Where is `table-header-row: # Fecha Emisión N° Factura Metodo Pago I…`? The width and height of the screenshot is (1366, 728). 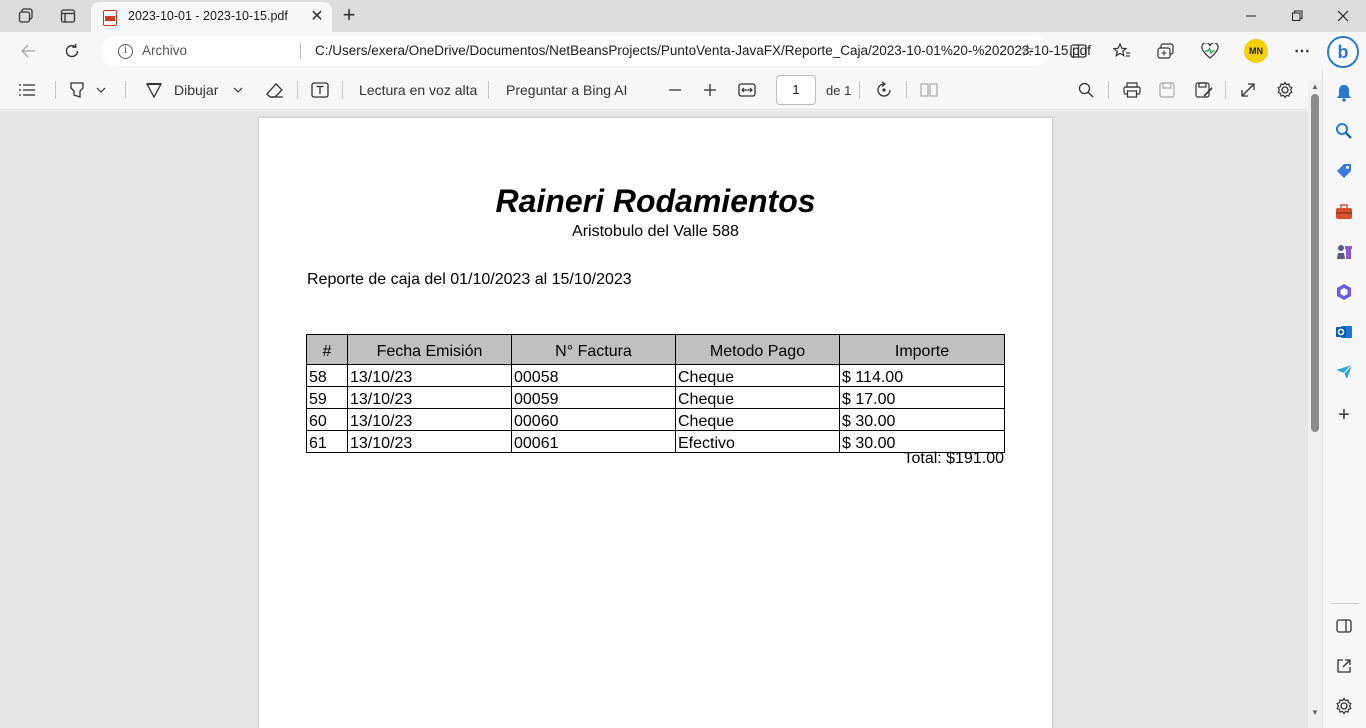
table-header-row: # Fecha Emisión N° Factura Metodo Pago I… is located at coordinates (655, 349).